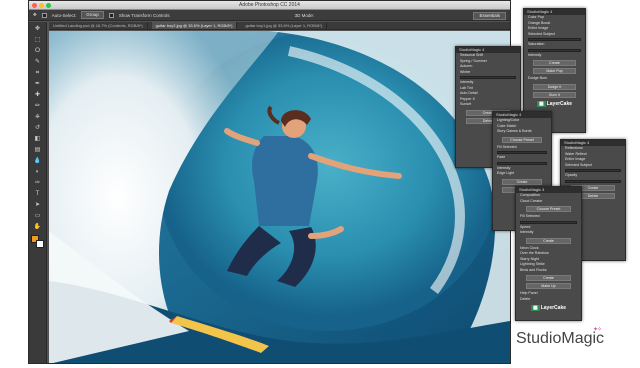 Image resolution: width=640 pixels, height=368 pixels. I want to click on move-icon: ✥, so click(38, 29).